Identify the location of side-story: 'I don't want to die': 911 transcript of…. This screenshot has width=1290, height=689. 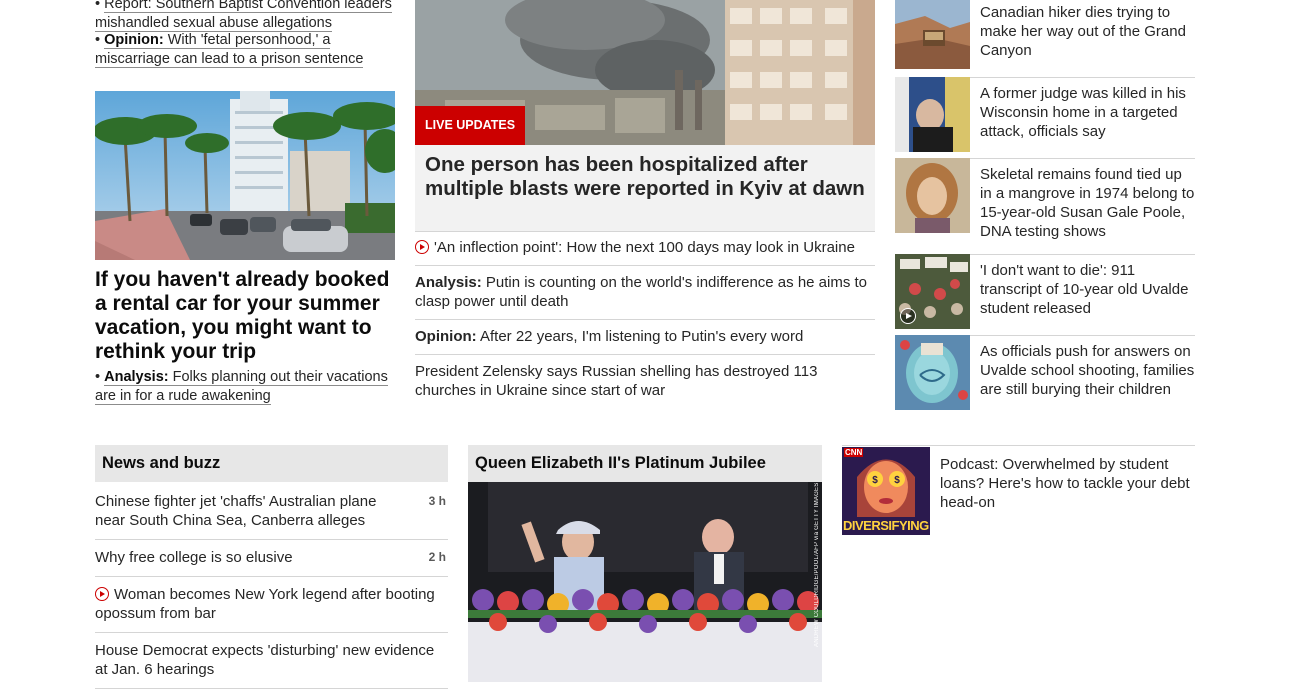
(1045, 295).